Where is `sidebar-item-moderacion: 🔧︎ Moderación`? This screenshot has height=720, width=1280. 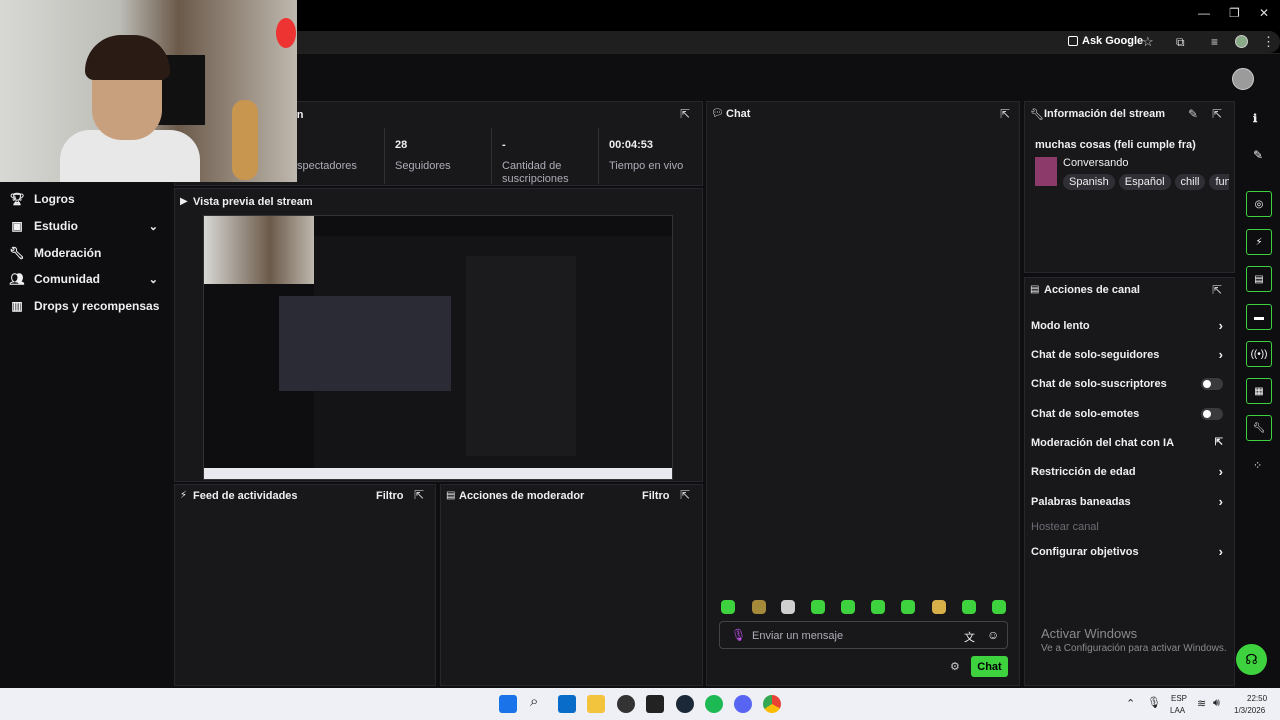
sidebar-item-moderacion: 🔧︎ Moderación is located at coordinates (86, 253).